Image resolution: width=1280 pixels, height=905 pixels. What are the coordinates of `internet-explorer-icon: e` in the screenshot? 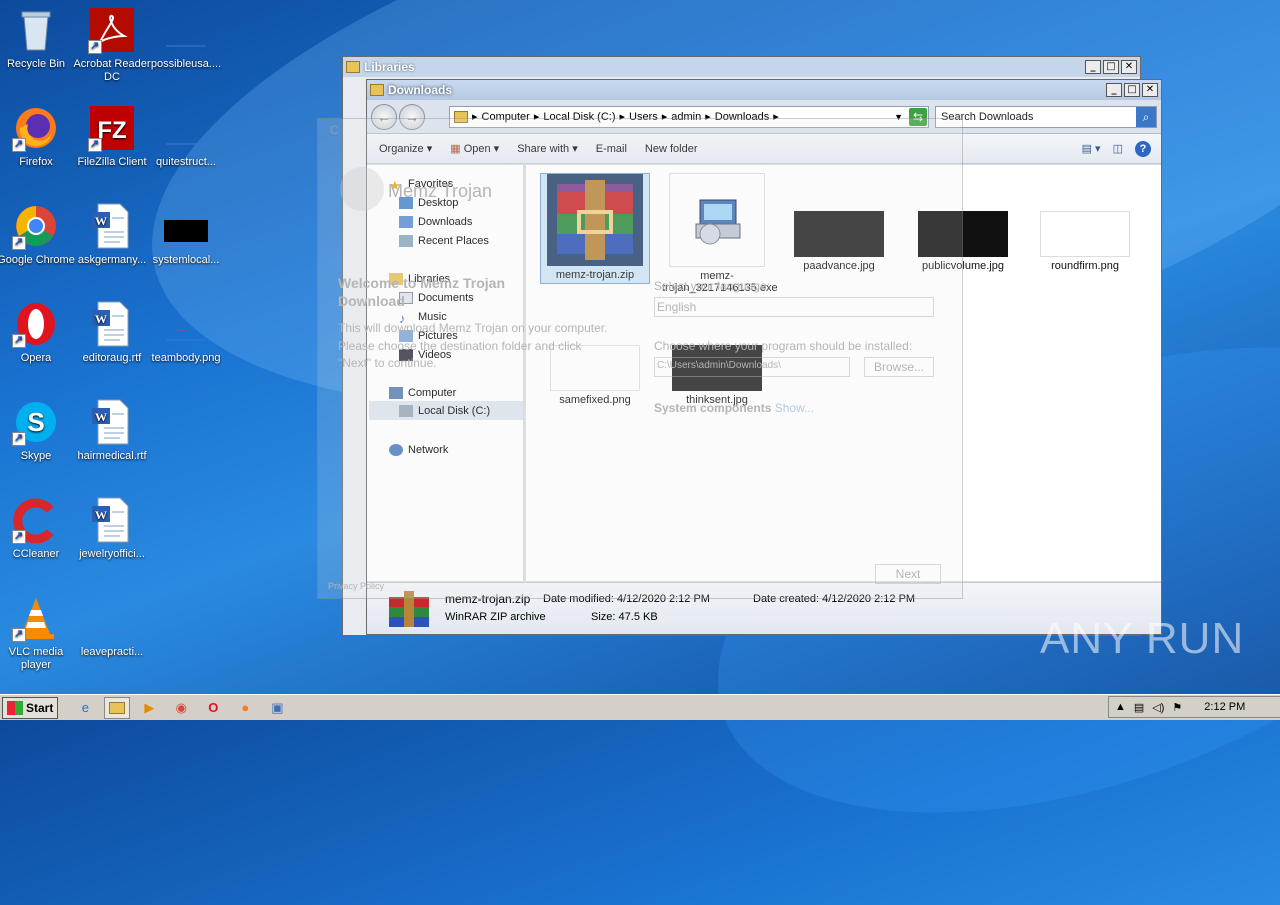 It's located at (85, 708).